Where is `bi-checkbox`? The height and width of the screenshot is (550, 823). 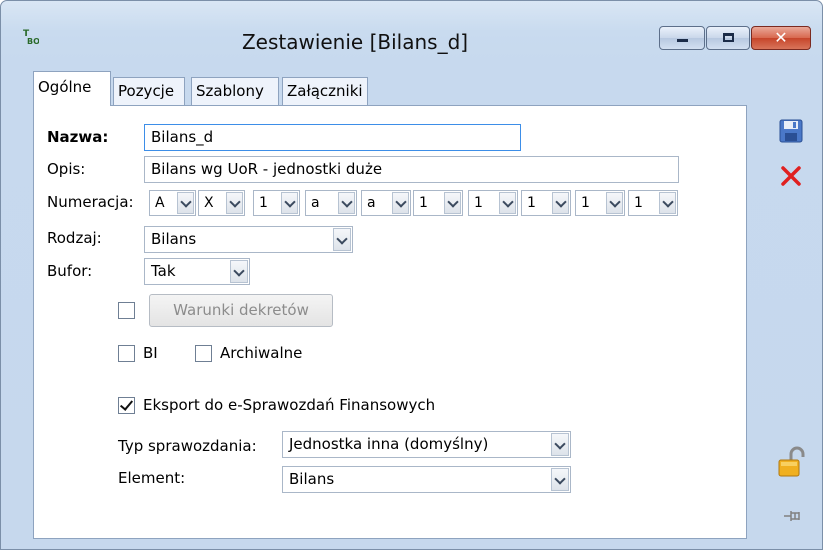 bi-checkbox is located at coordinates (126, 353).